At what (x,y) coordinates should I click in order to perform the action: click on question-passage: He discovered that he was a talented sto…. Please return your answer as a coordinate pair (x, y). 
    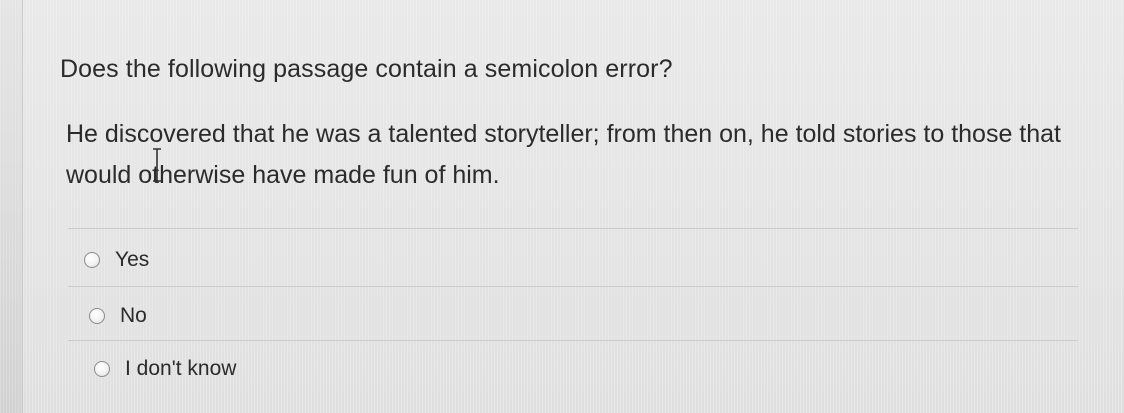
    Looking at the image, I should click on (563, 154).